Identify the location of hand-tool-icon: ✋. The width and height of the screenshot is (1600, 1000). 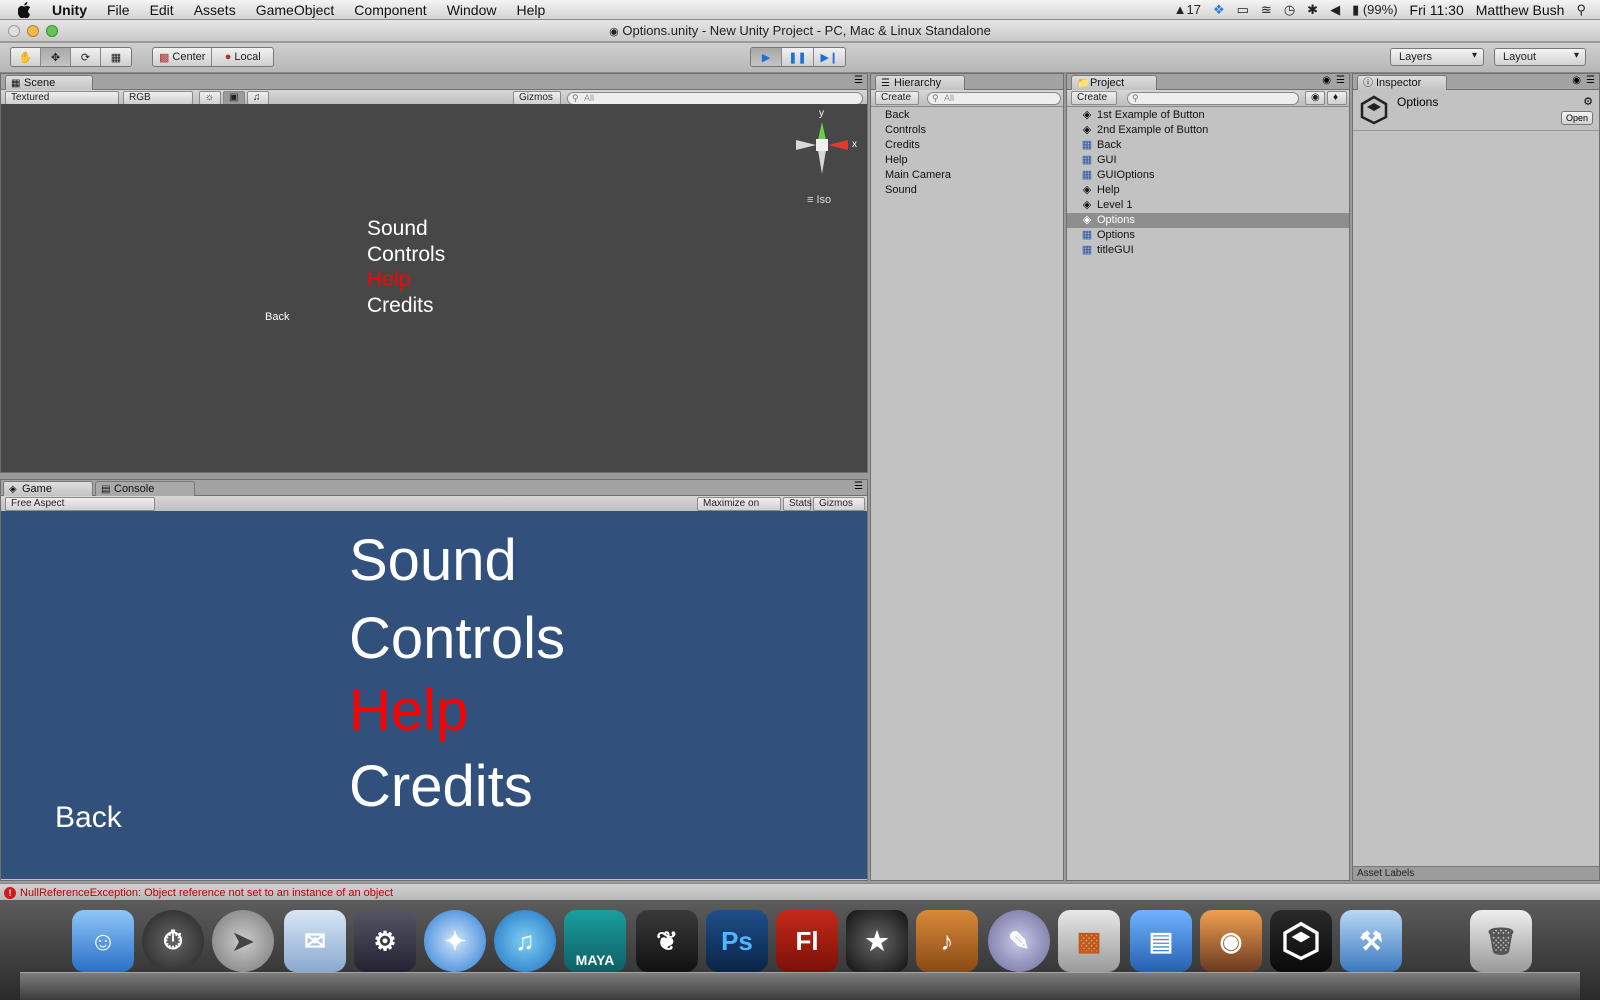
(26, 57).